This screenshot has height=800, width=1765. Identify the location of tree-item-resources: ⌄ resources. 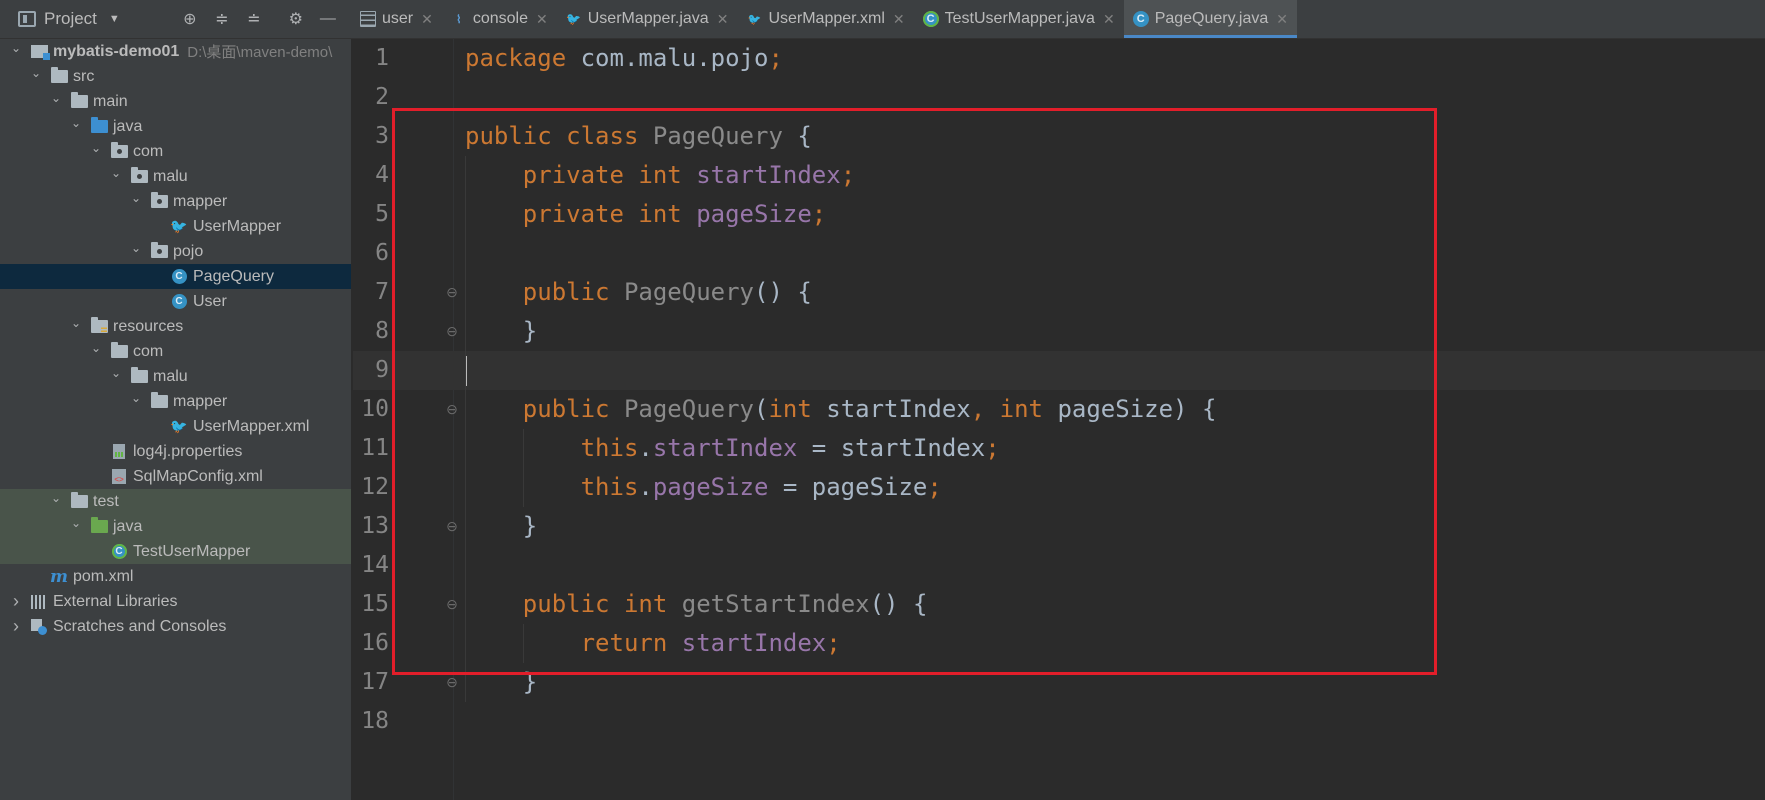
(175, 326).